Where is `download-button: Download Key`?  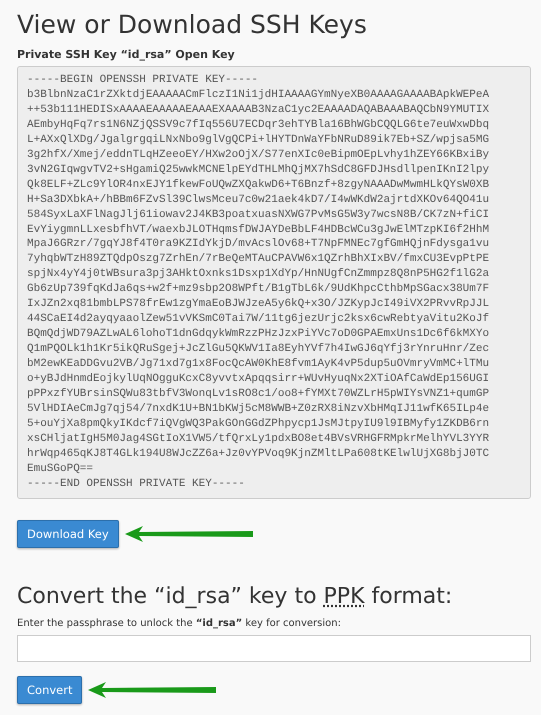
download-button: Download Key is located at coordinates (68, 534).